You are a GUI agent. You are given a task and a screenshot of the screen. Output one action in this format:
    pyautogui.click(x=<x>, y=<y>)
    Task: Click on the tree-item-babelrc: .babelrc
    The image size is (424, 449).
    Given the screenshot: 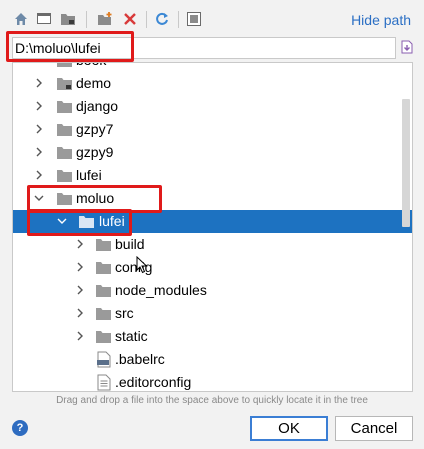 What is the action you would take?
    pyautogui.click(x=212, y=359)
    